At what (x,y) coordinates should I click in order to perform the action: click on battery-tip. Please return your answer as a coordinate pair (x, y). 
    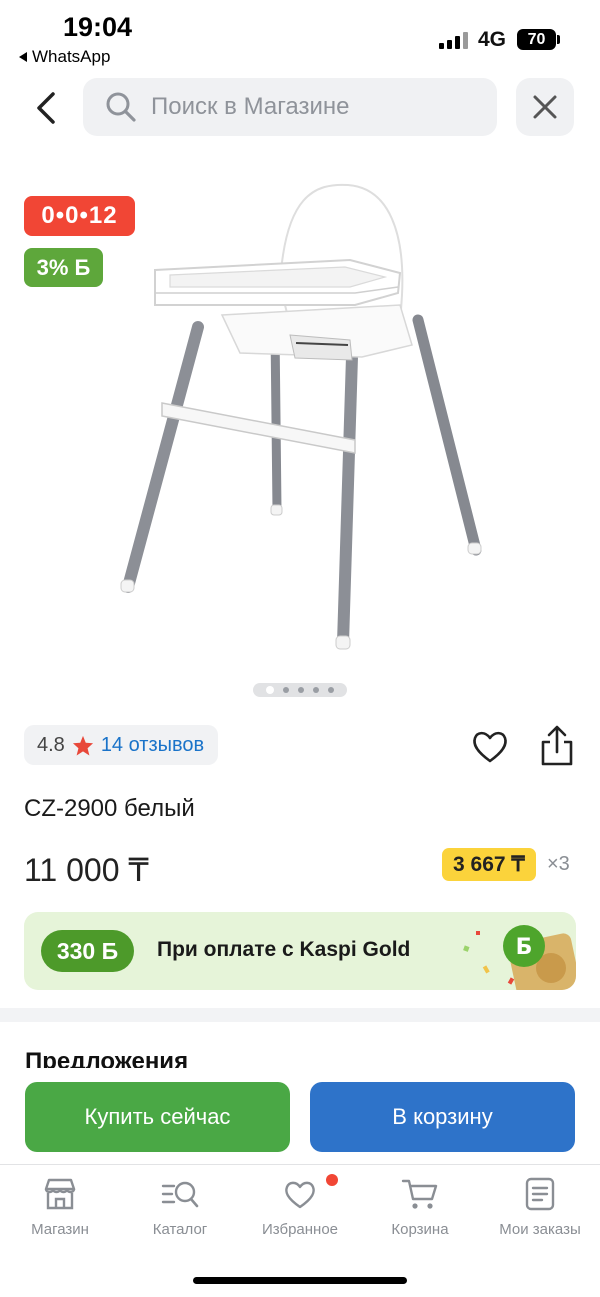
    Looking at the image, I should click on (558, 39).